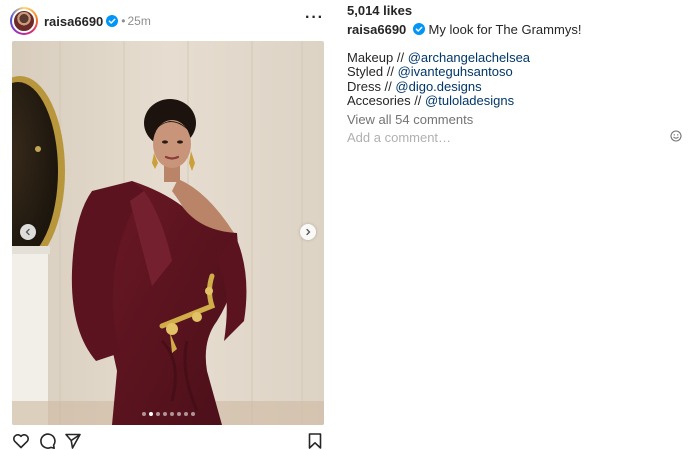 The width and height of the screenshot is (700, 450). I want to click on carousel-indicator, so click(168, 414).